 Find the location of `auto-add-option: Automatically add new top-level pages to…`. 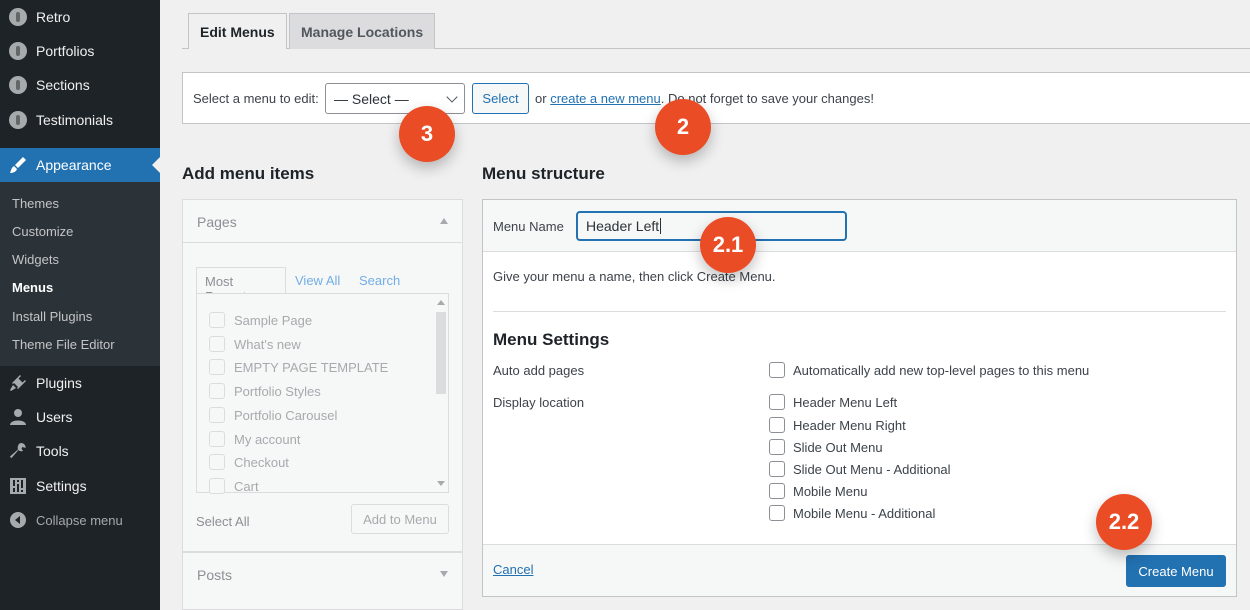

auto-add-option: Automatically add new top-level pages to… is located at coordinates (929, 370).